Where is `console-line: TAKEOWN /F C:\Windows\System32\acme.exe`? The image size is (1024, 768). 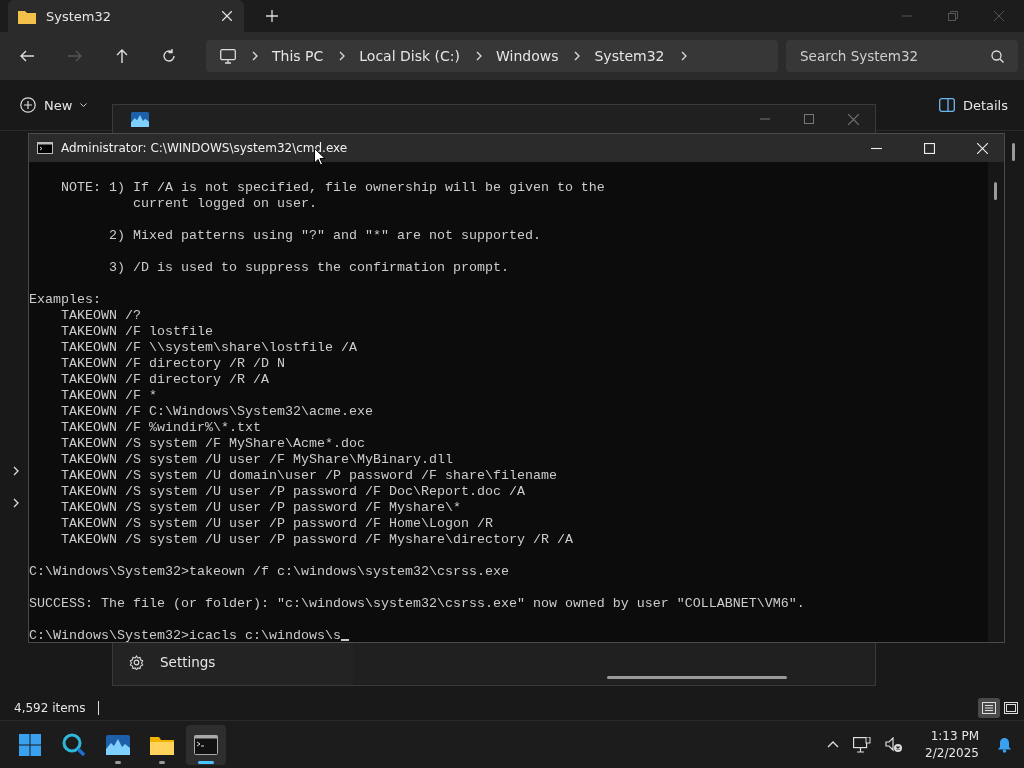 console-line: TAKEOWN /F C:\Windows\System32\acme.exe is located at coordinates (216, 412).